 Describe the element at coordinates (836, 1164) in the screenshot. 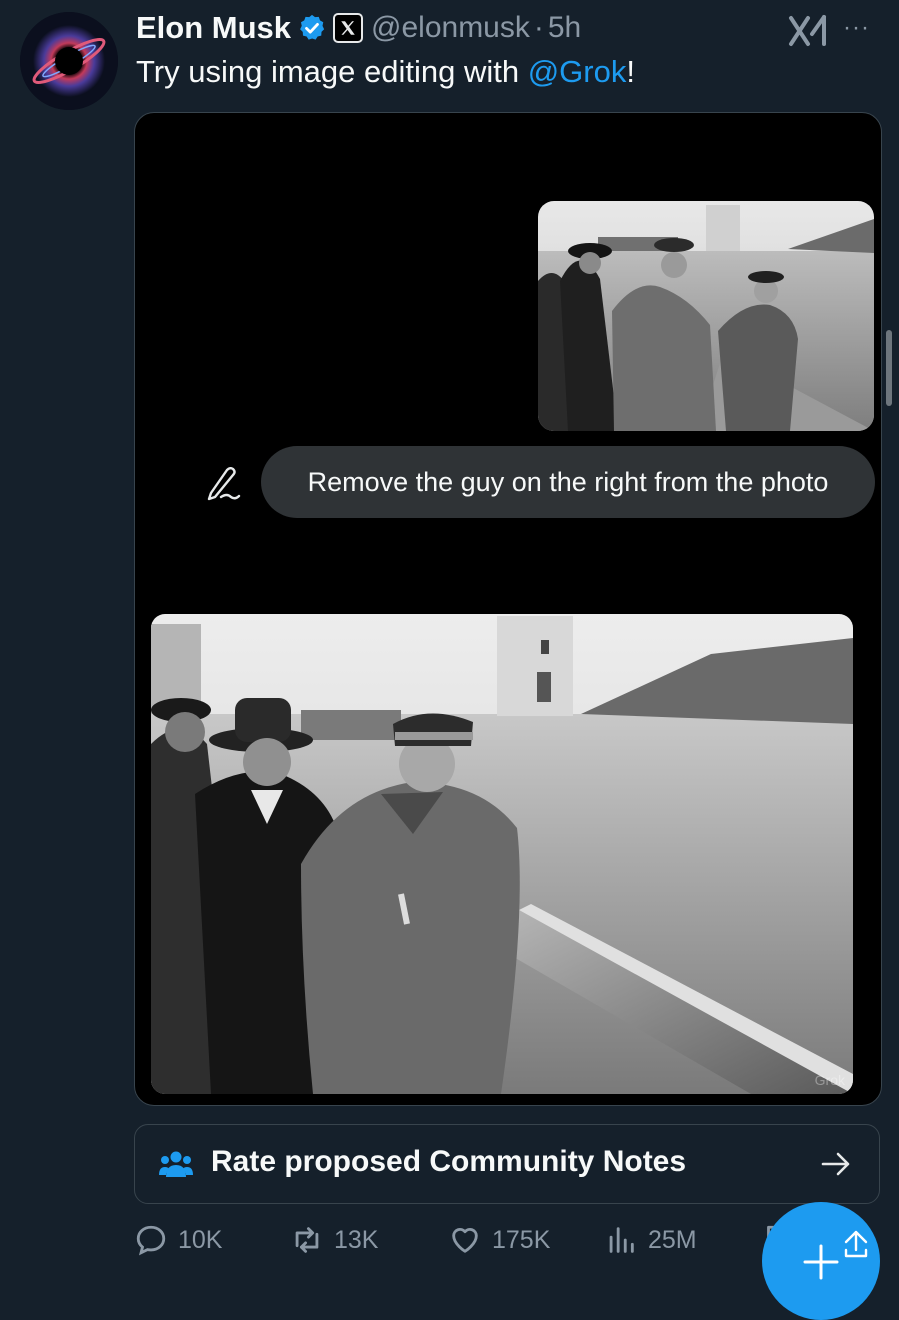

I see `arrow-right-icon` at that location.